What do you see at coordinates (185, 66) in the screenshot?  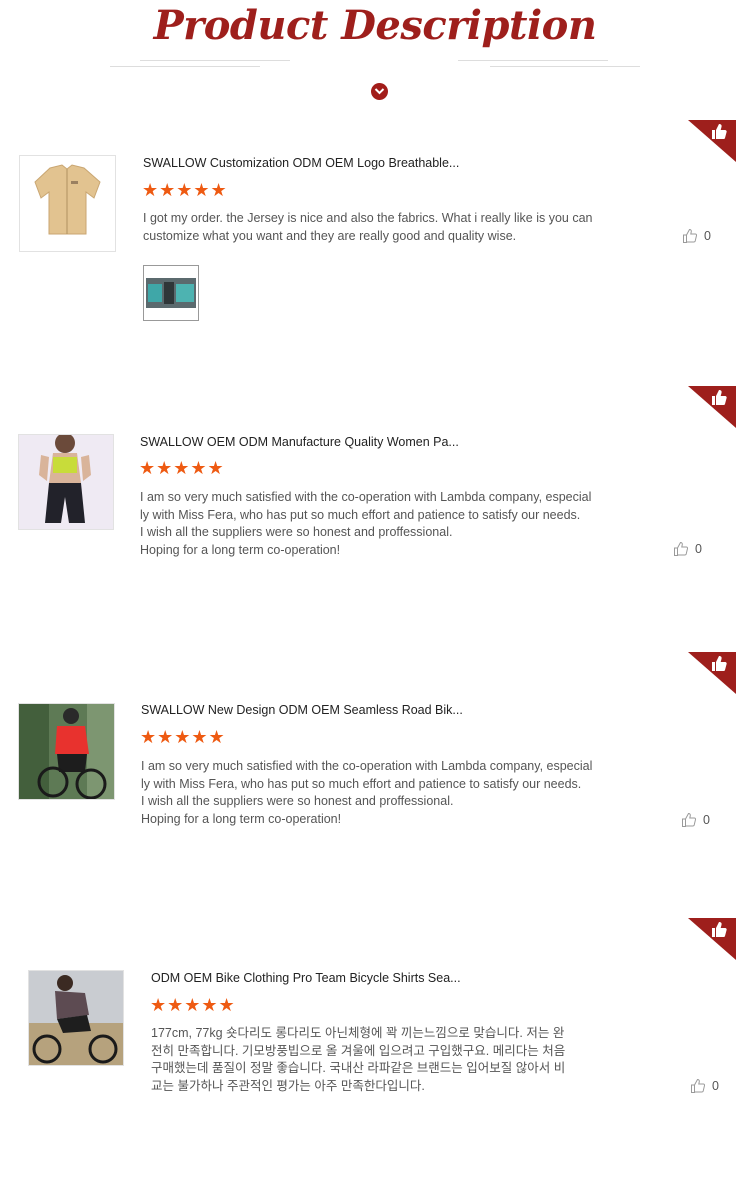 I see `divider-left` at bounding box center [185, 66].